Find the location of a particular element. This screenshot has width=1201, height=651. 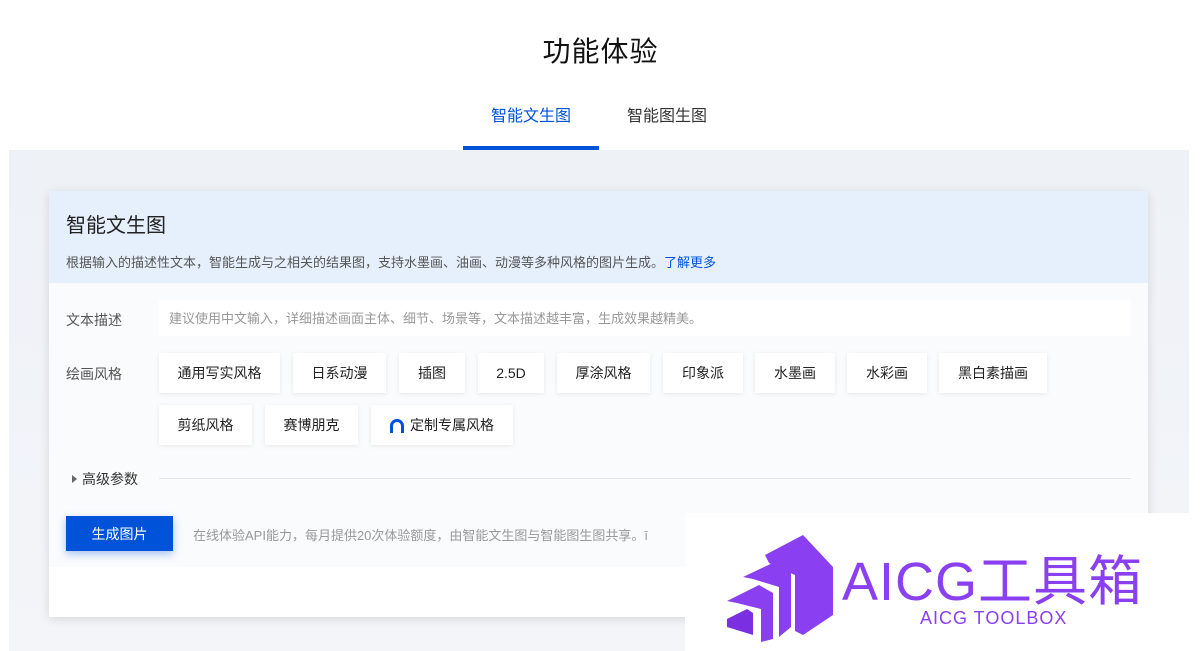

style-option: 日系动漫 is located at coordinates (339, 373).